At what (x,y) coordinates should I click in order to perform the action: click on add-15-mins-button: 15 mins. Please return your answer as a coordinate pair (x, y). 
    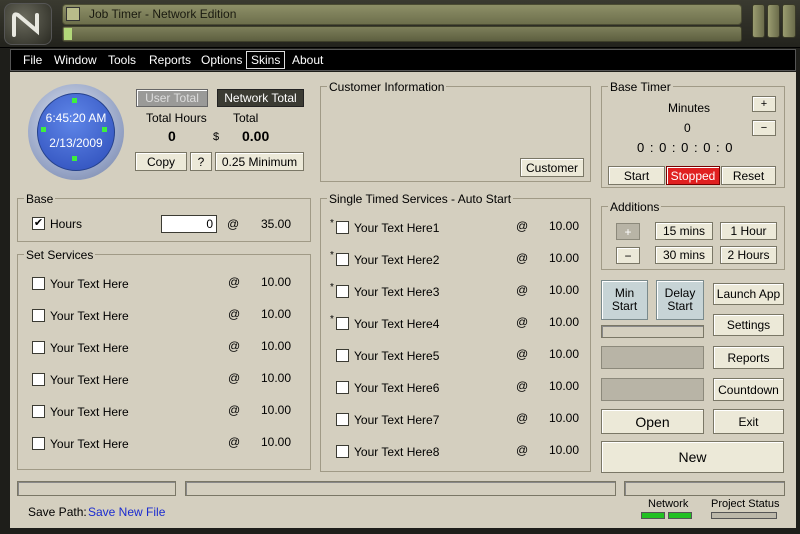
    Looking at the image, I should click on (684, 231).